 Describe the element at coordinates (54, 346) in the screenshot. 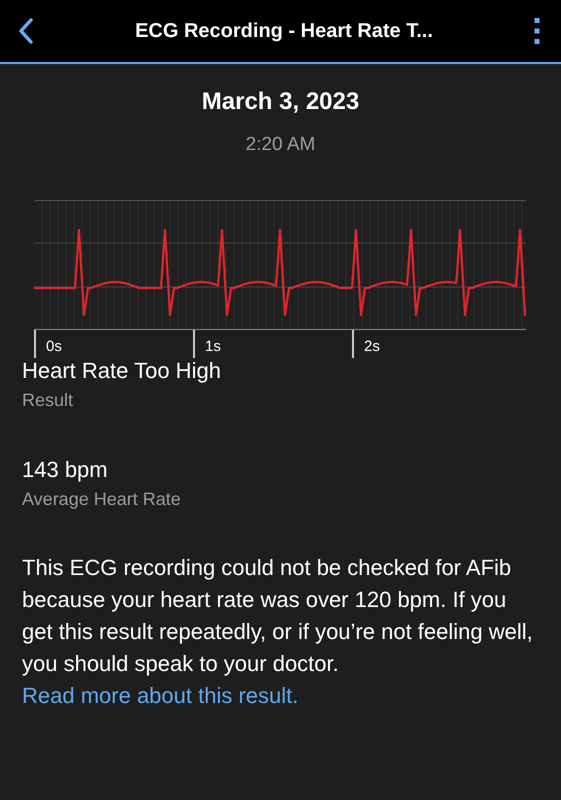

I see `time-axis-label: 0s` at that location.